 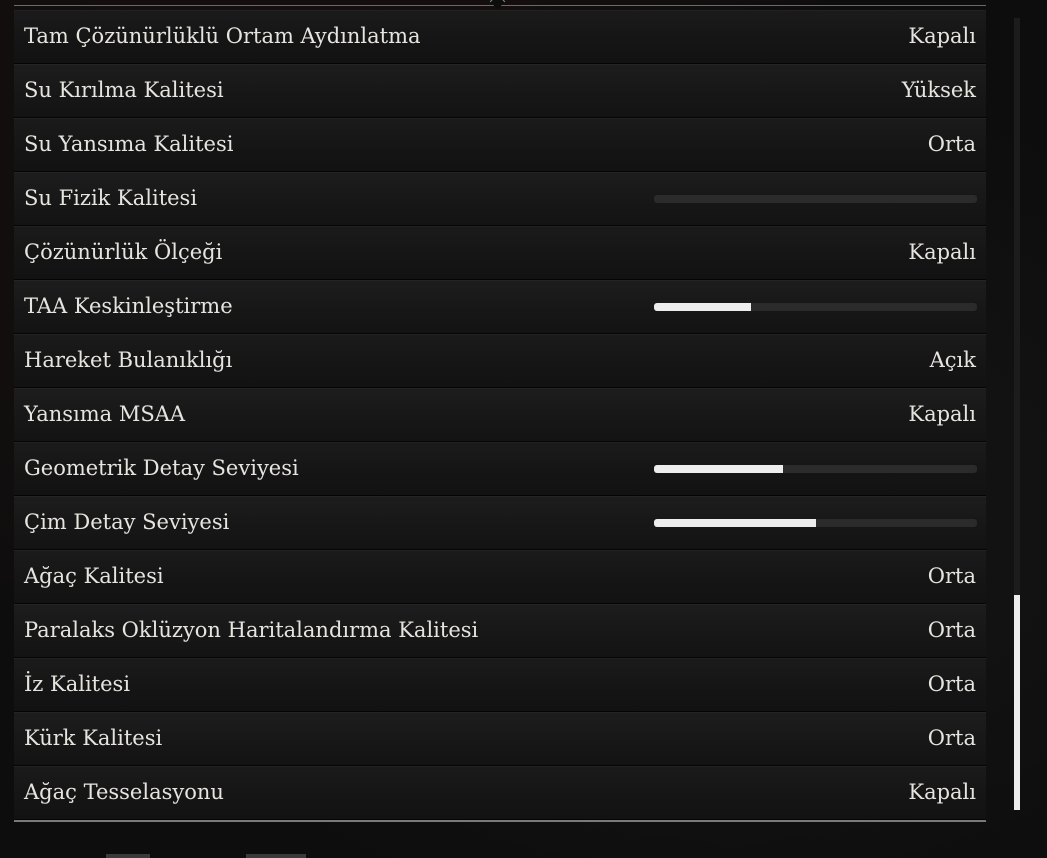 I want to click on setting-label: İz Kalitesi, so click(x=77, y=684).